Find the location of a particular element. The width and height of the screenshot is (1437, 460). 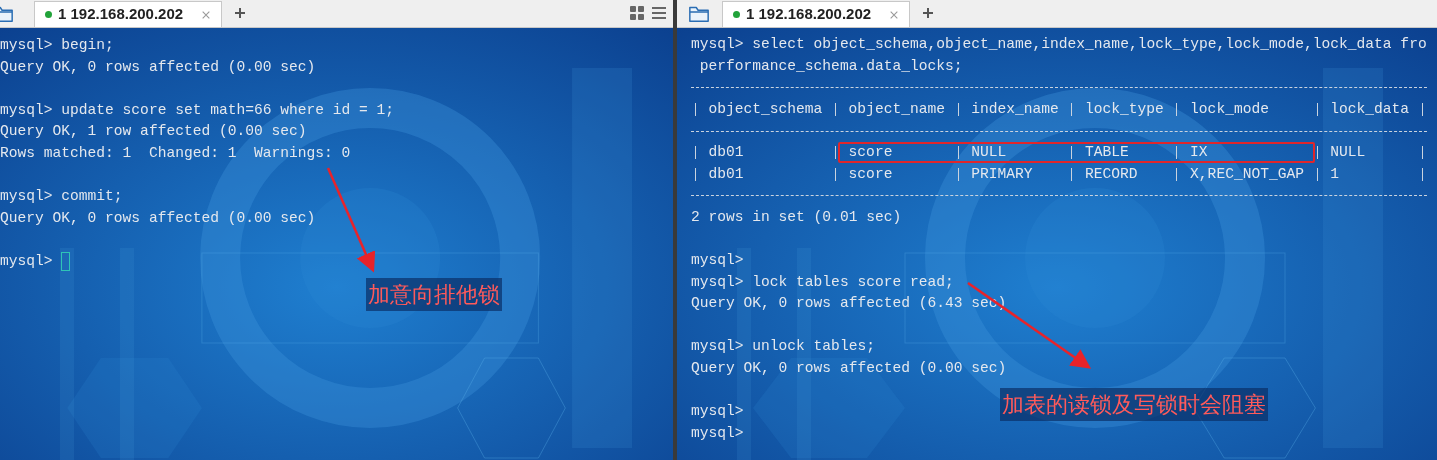

terminal-line: performance_schema.data_locks; is located at coordinates (830, 66).